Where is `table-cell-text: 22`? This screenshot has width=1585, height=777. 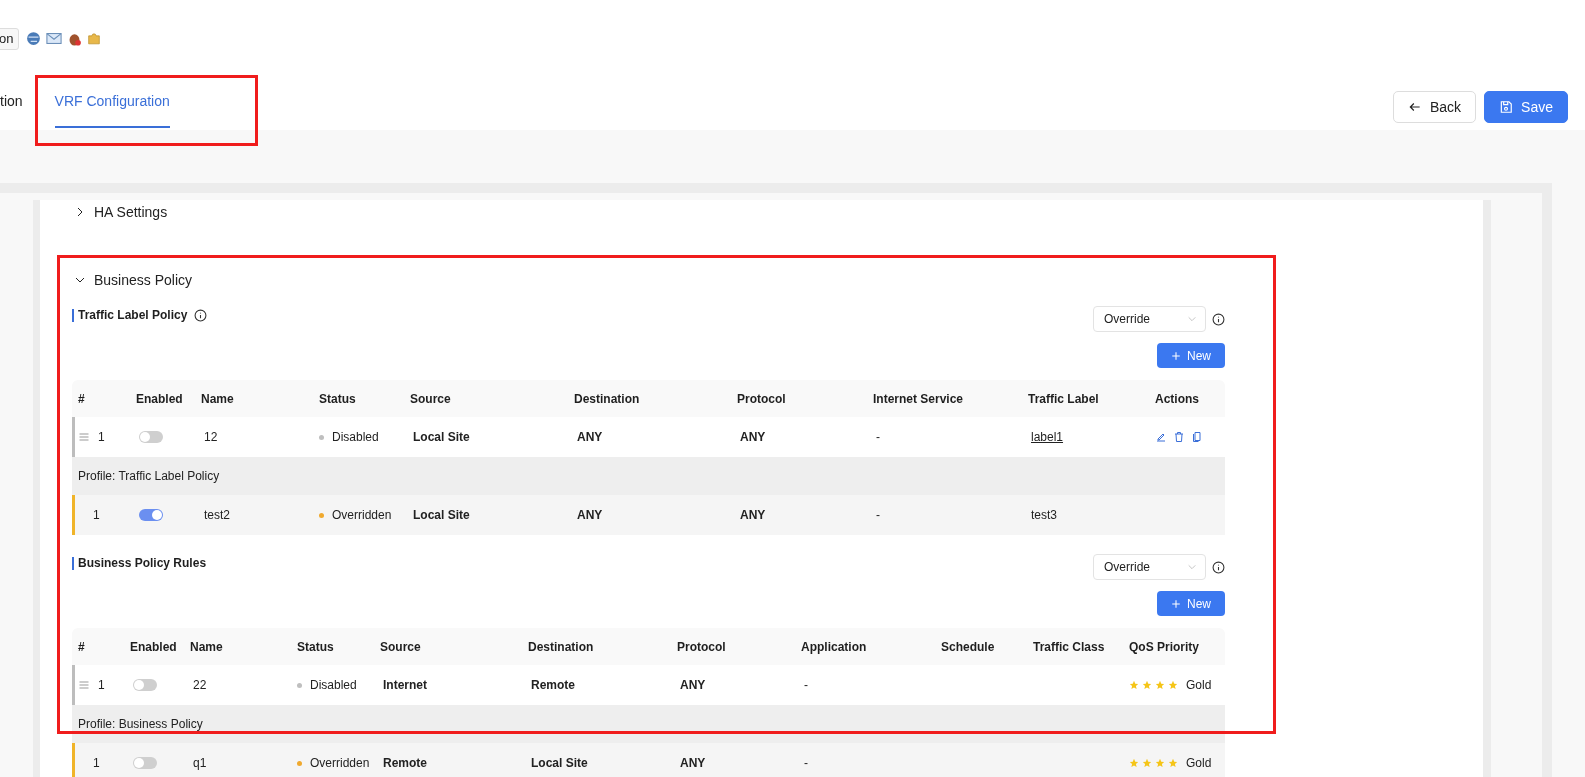 table-cell-text: 22 is located at coordinates (199, 685).